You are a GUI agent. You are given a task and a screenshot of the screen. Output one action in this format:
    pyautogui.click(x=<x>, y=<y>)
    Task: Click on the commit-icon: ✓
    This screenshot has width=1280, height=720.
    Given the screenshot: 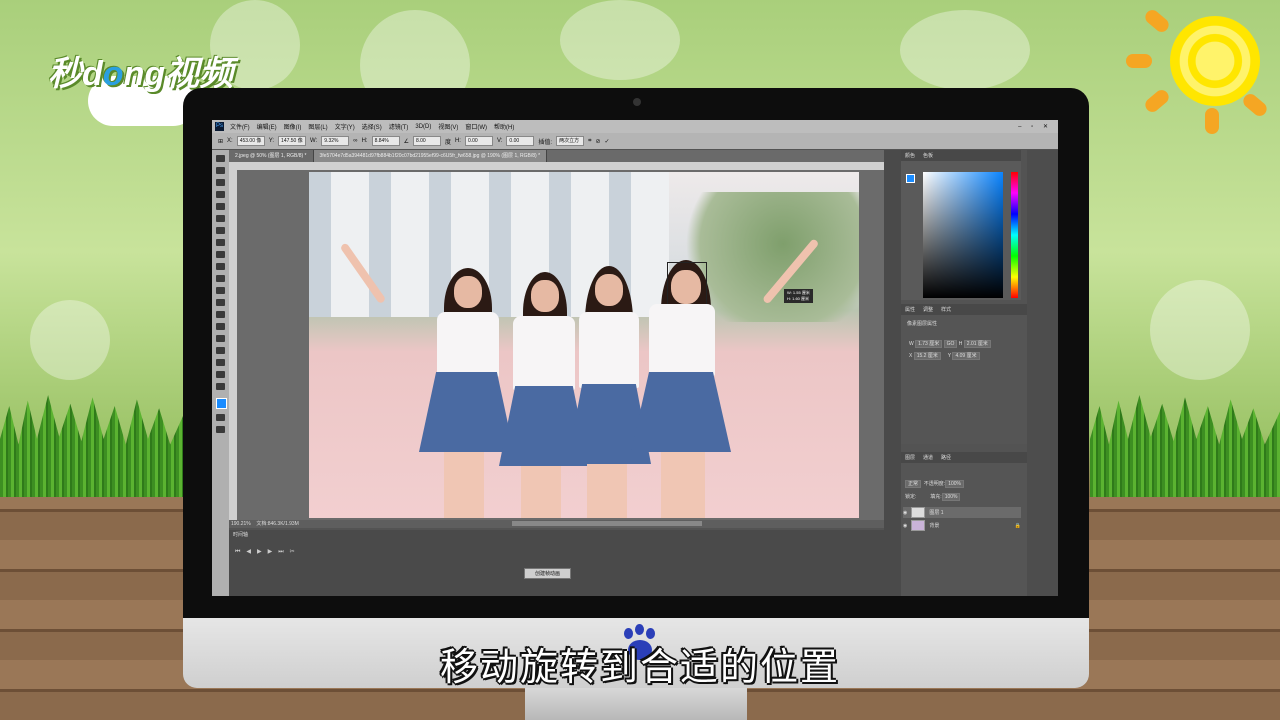 What is the action you would take?
    pyautogui.click(x=607, y=141)
    